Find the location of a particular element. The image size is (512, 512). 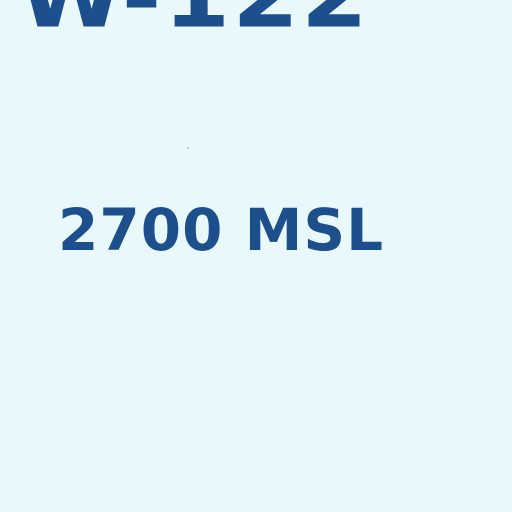

altitude-label: 2700 MSL is located at coordinates (221, 230).